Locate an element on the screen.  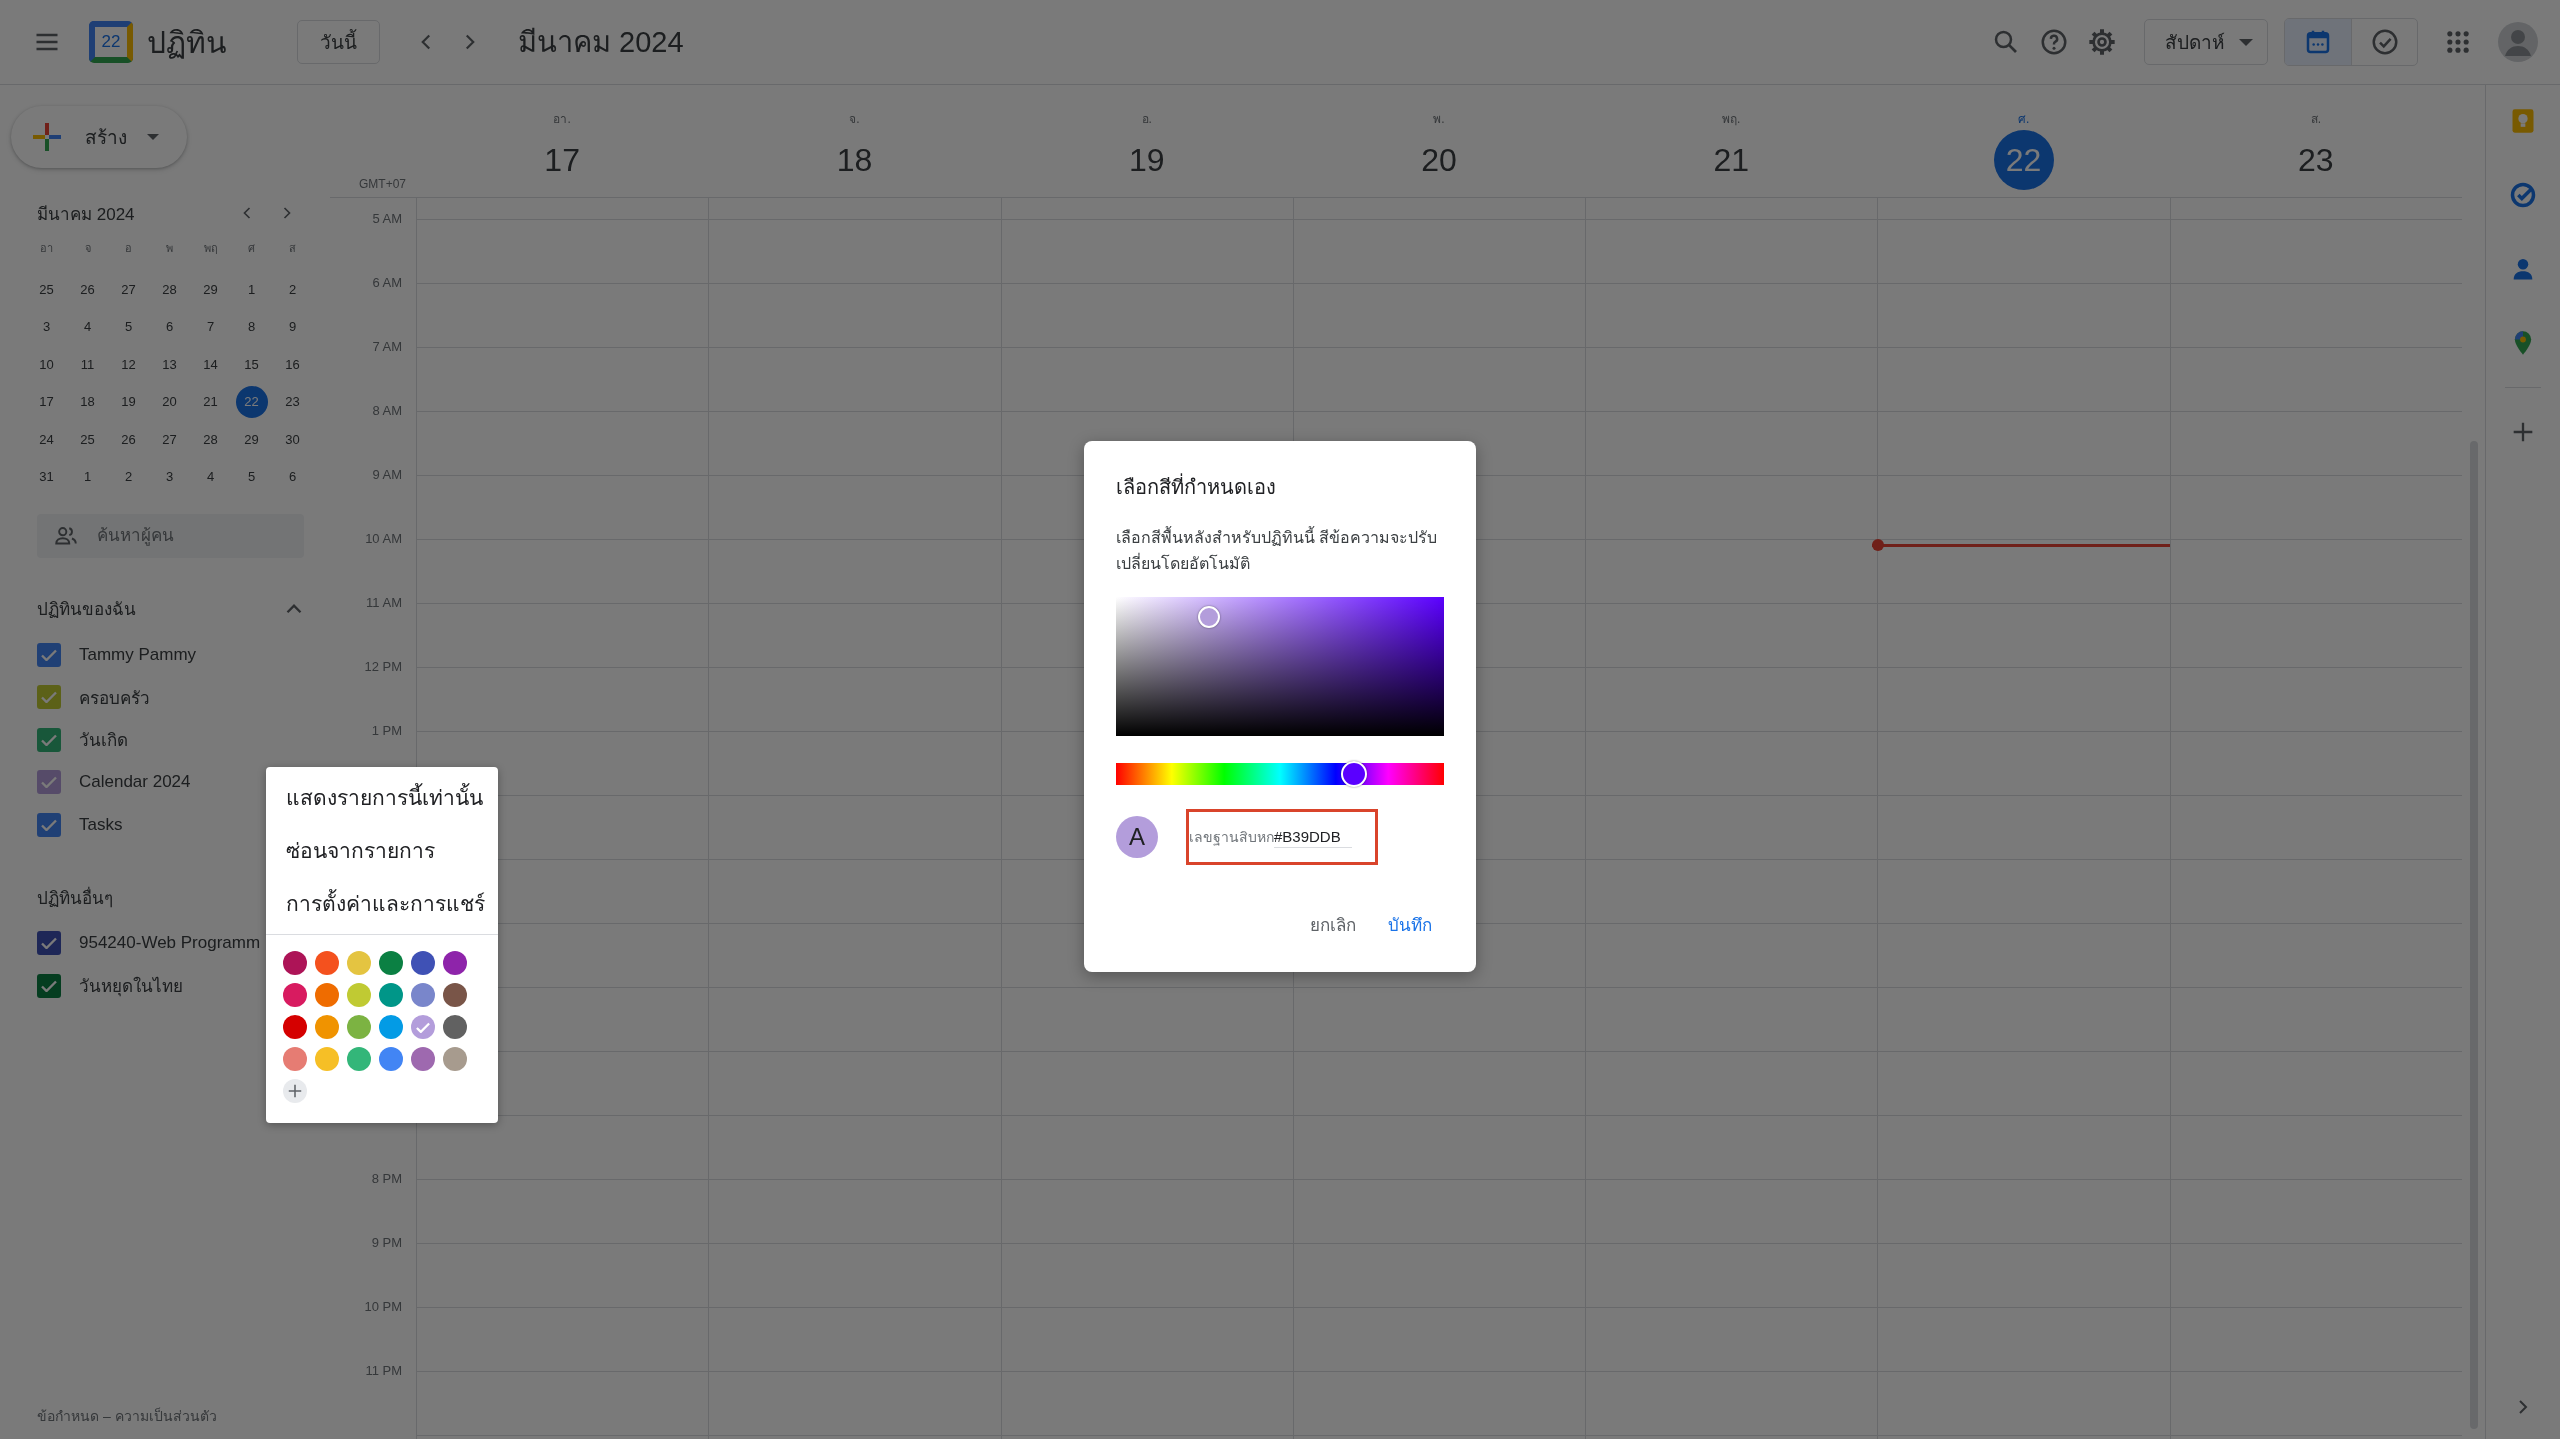
calendar-view-toggle is located at coordinates (2318, 42).